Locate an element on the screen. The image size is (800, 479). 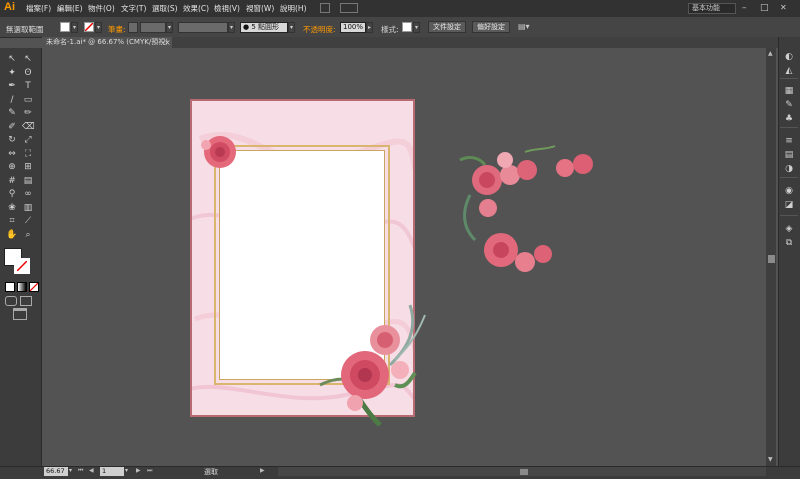
rose-cluster-bottom-right is located at coordinates (372, 362).